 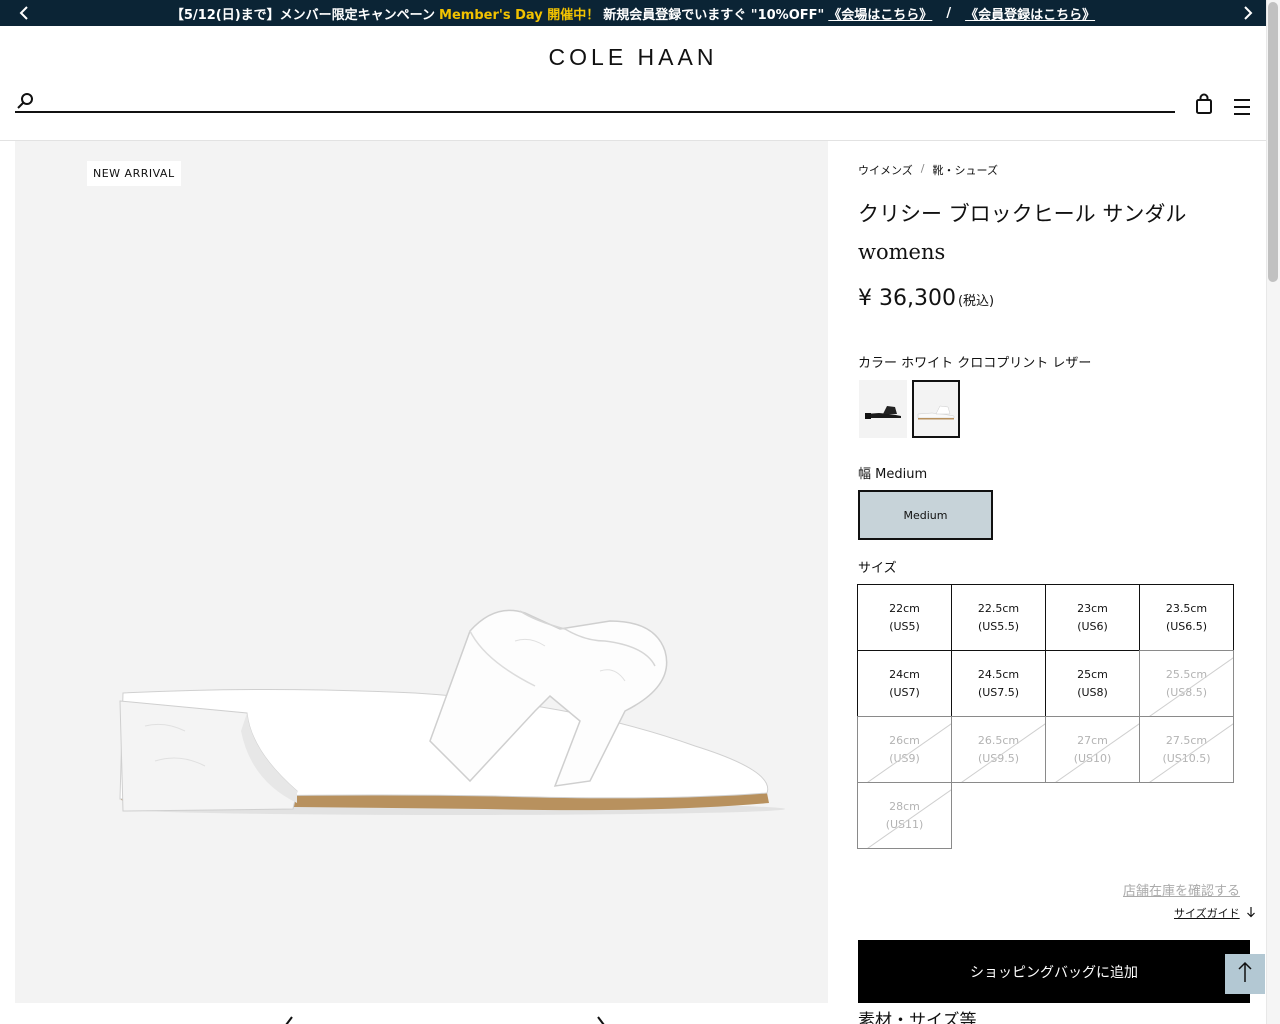 I want to click on size-label: サイズ, so click(x=877, y=568).